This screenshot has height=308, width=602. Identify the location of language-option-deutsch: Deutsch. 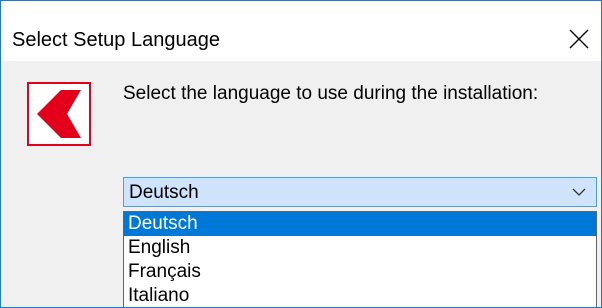
(360, 224).